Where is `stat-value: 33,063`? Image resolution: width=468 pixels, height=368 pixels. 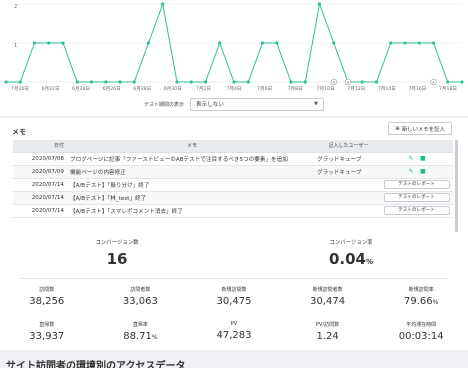
stat-value: 33,063 is located at coordinates (140, 301).